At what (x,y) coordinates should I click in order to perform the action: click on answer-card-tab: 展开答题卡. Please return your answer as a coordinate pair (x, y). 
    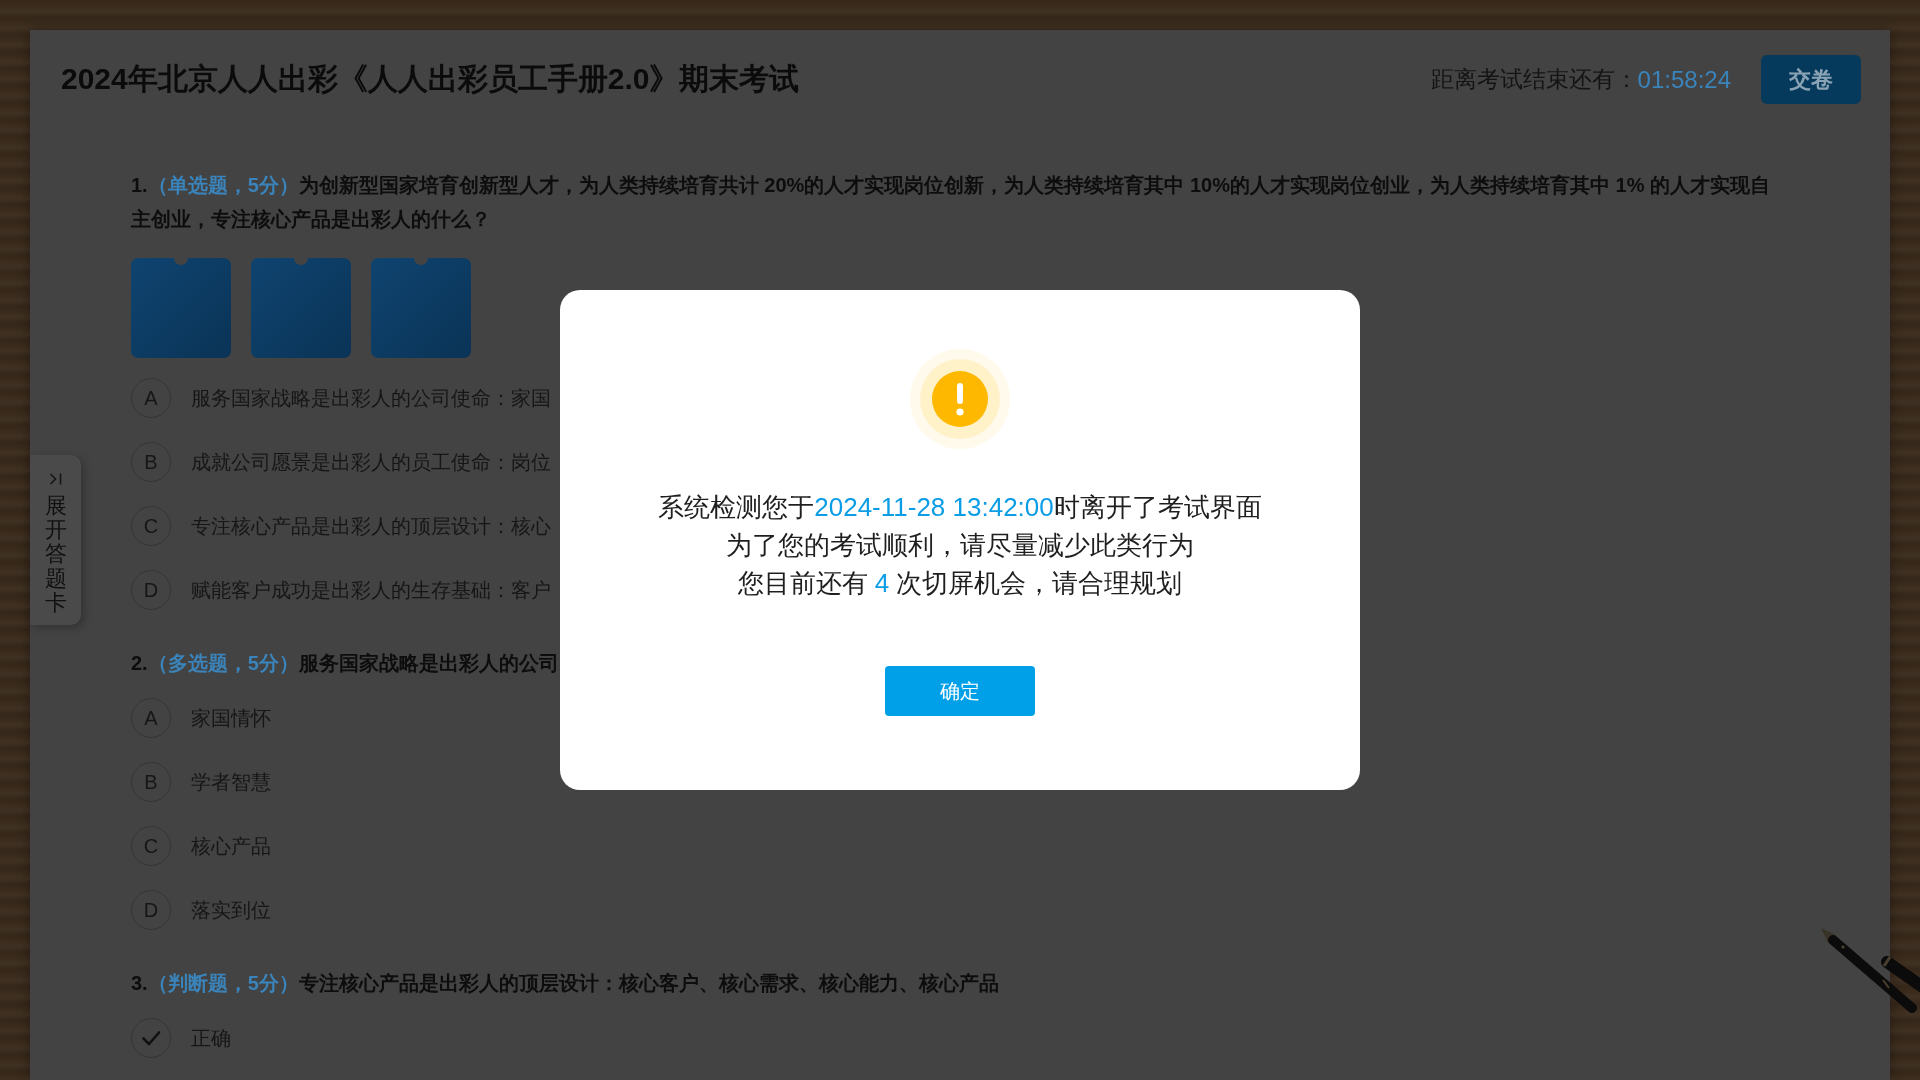
    Looking at the image, I should click on (55, 540).